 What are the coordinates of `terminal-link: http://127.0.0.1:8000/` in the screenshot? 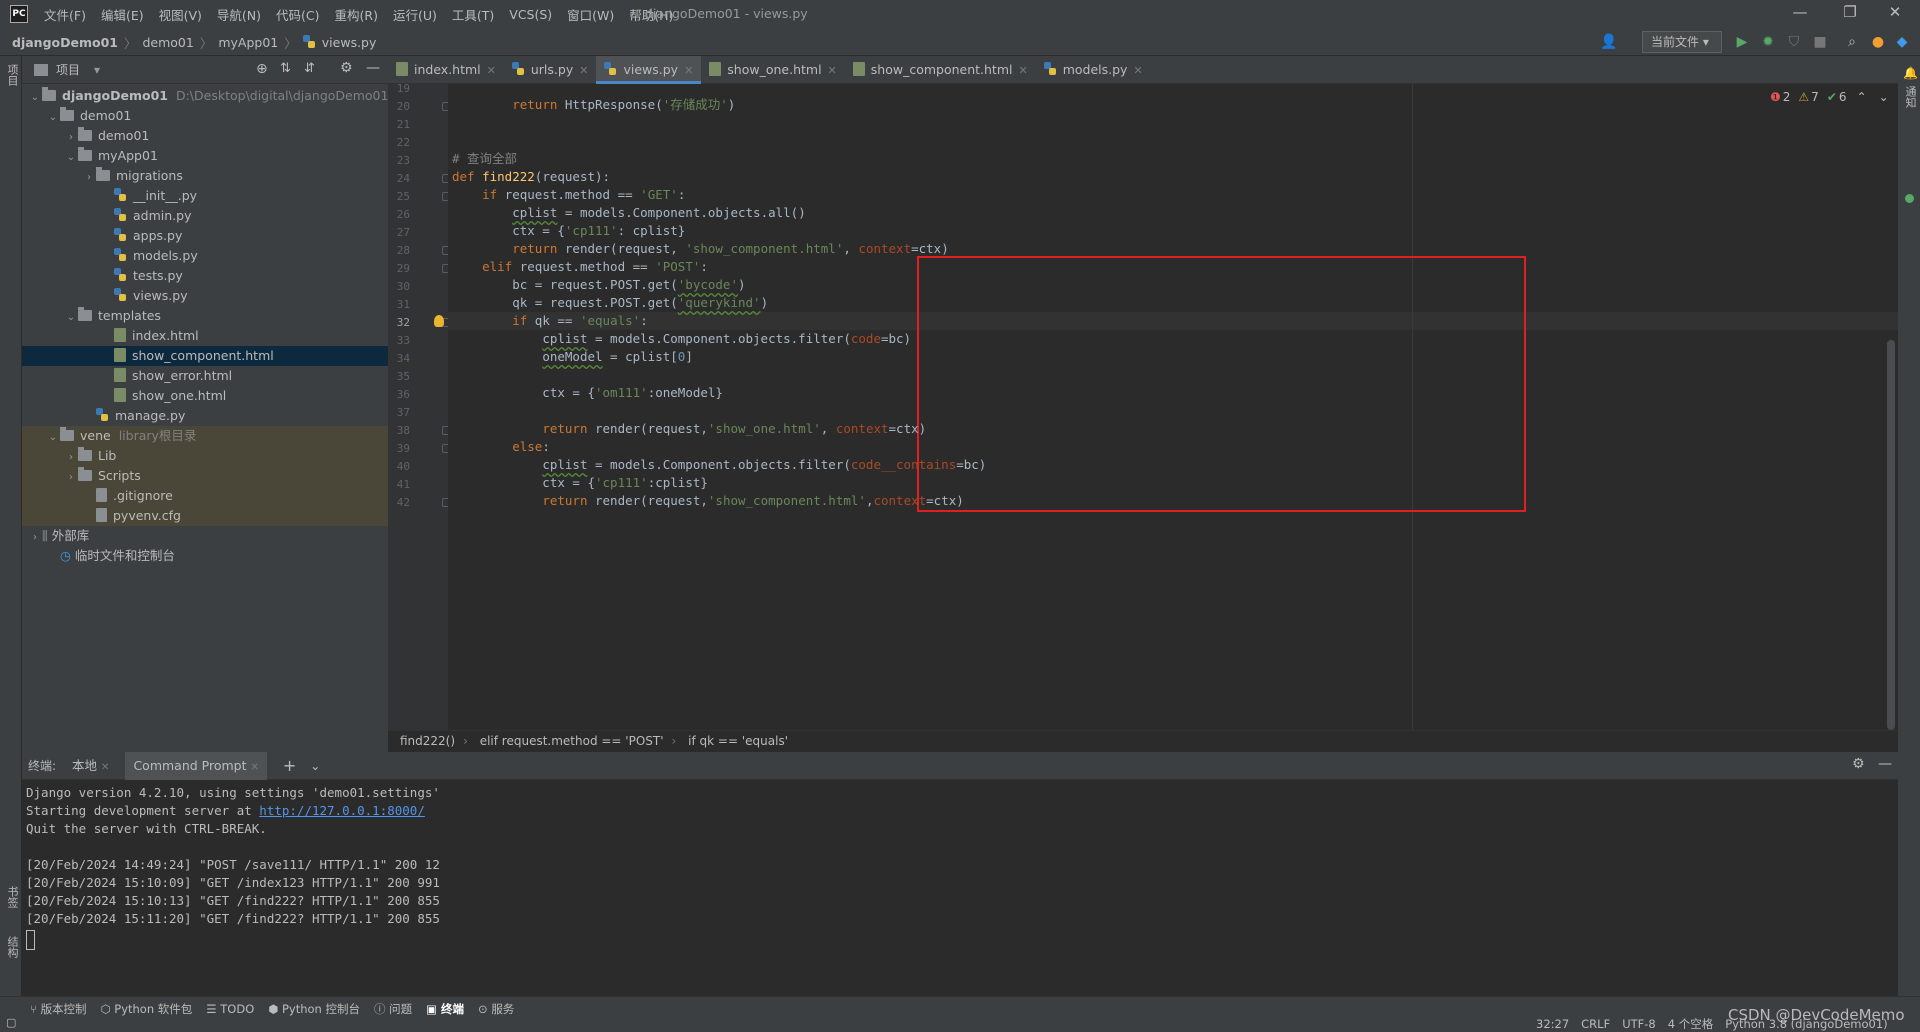 It's located at (342, 810).